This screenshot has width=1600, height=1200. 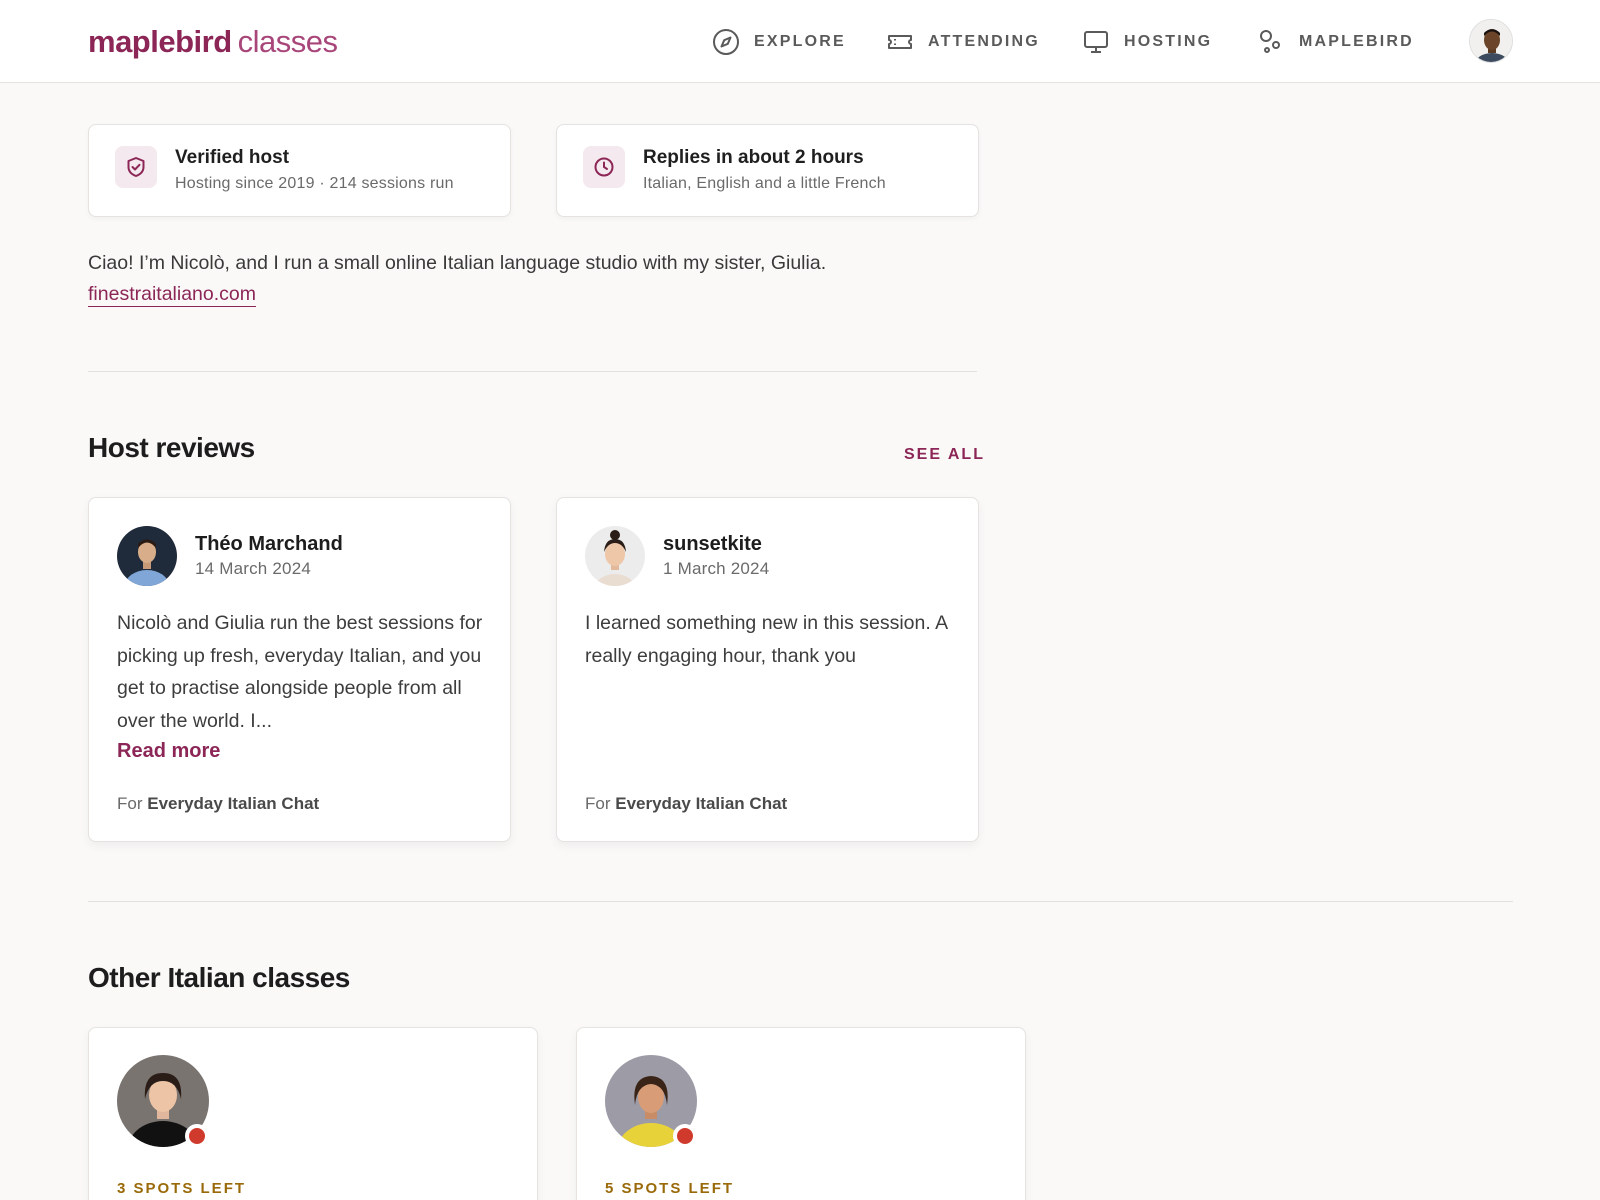 What do you see at coordinates (1356, 41) in the screenshot?
I see `nav-maplebird-label: MAPLEBIRD` at bounding box center [1356, 41].